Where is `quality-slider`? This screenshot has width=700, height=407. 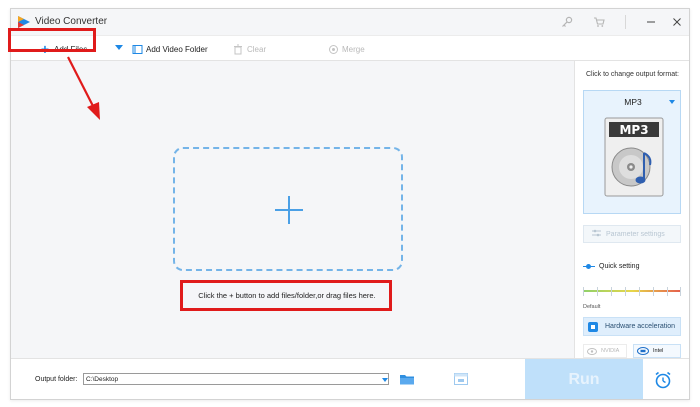
quality-slider is located at coordinates (632, 292).